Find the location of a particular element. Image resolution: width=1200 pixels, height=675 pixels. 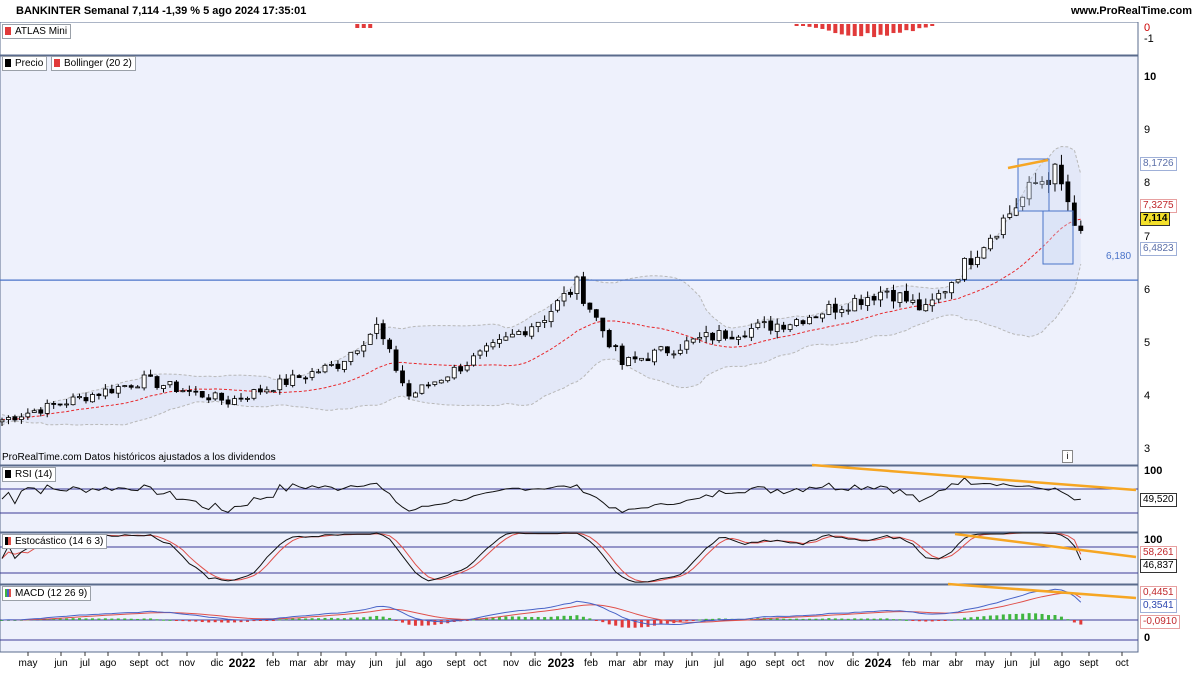

x-tick-label: may is located at coordinates (346, 663).